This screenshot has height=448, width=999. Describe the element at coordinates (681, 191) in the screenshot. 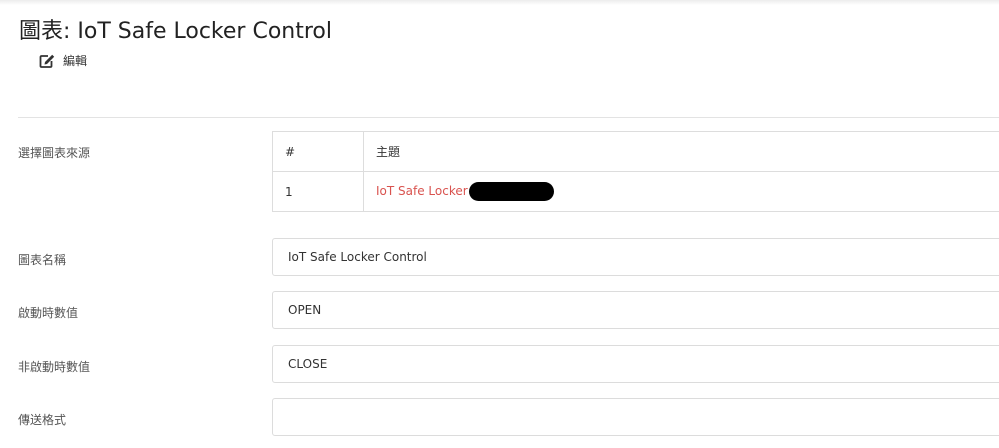

I see `row-topic-cell: IoT Safe Locker` at that location.